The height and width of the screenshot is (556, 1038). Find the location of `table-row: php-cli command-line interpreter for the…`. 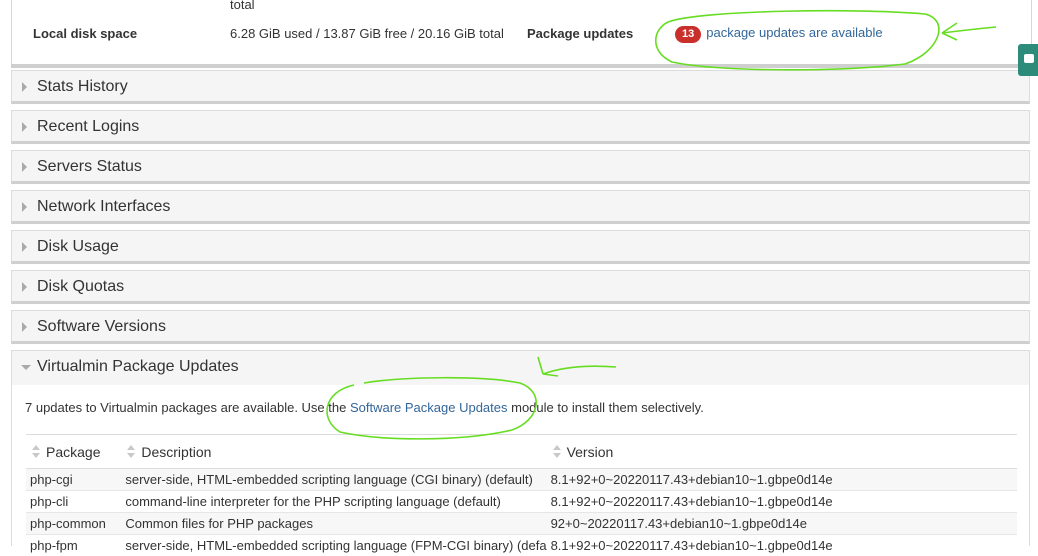

table-row: php-cli command-line interpreter for the… is located at coordinates (521, 502).